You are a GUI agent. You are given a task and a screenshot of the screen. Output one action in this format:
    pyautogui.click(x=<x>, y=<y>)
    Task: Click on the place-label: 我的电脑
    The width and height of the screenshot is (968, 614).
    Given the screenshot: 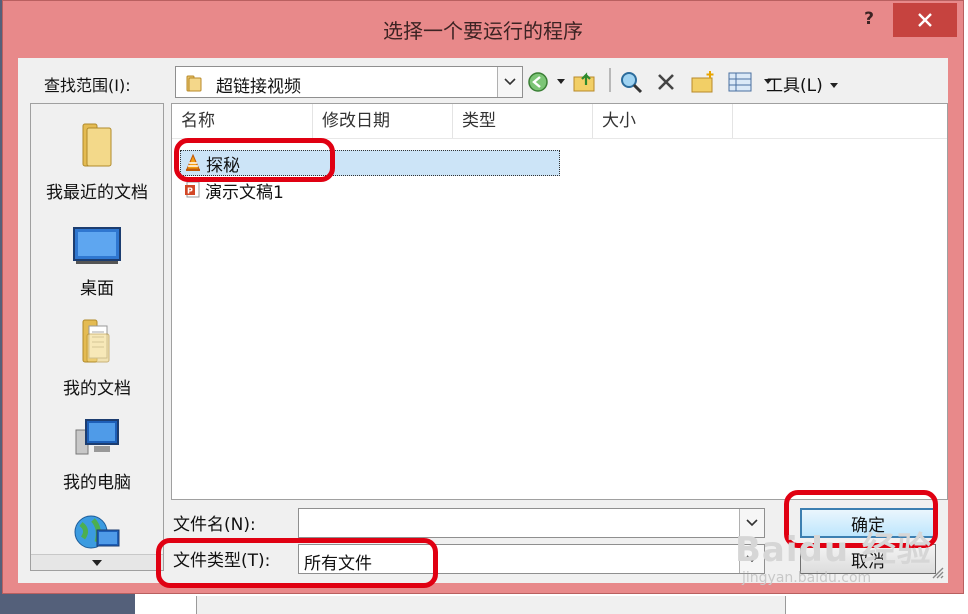 What is the action you would take?
    pyautogui.click(x=97, y=483)
    